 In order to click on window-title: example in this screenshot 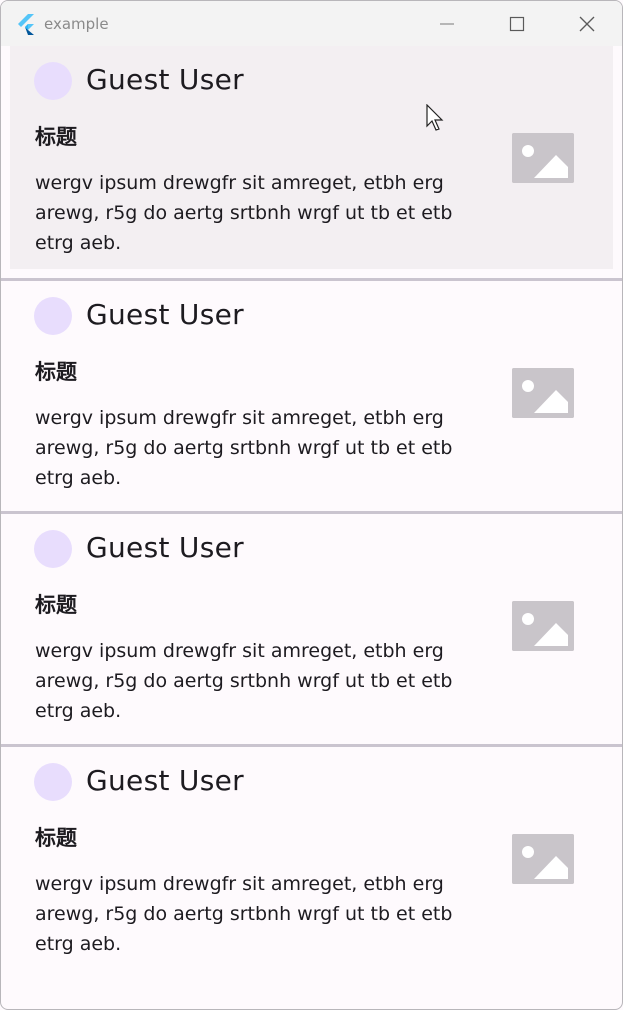, I will do `click(76, 23)`.